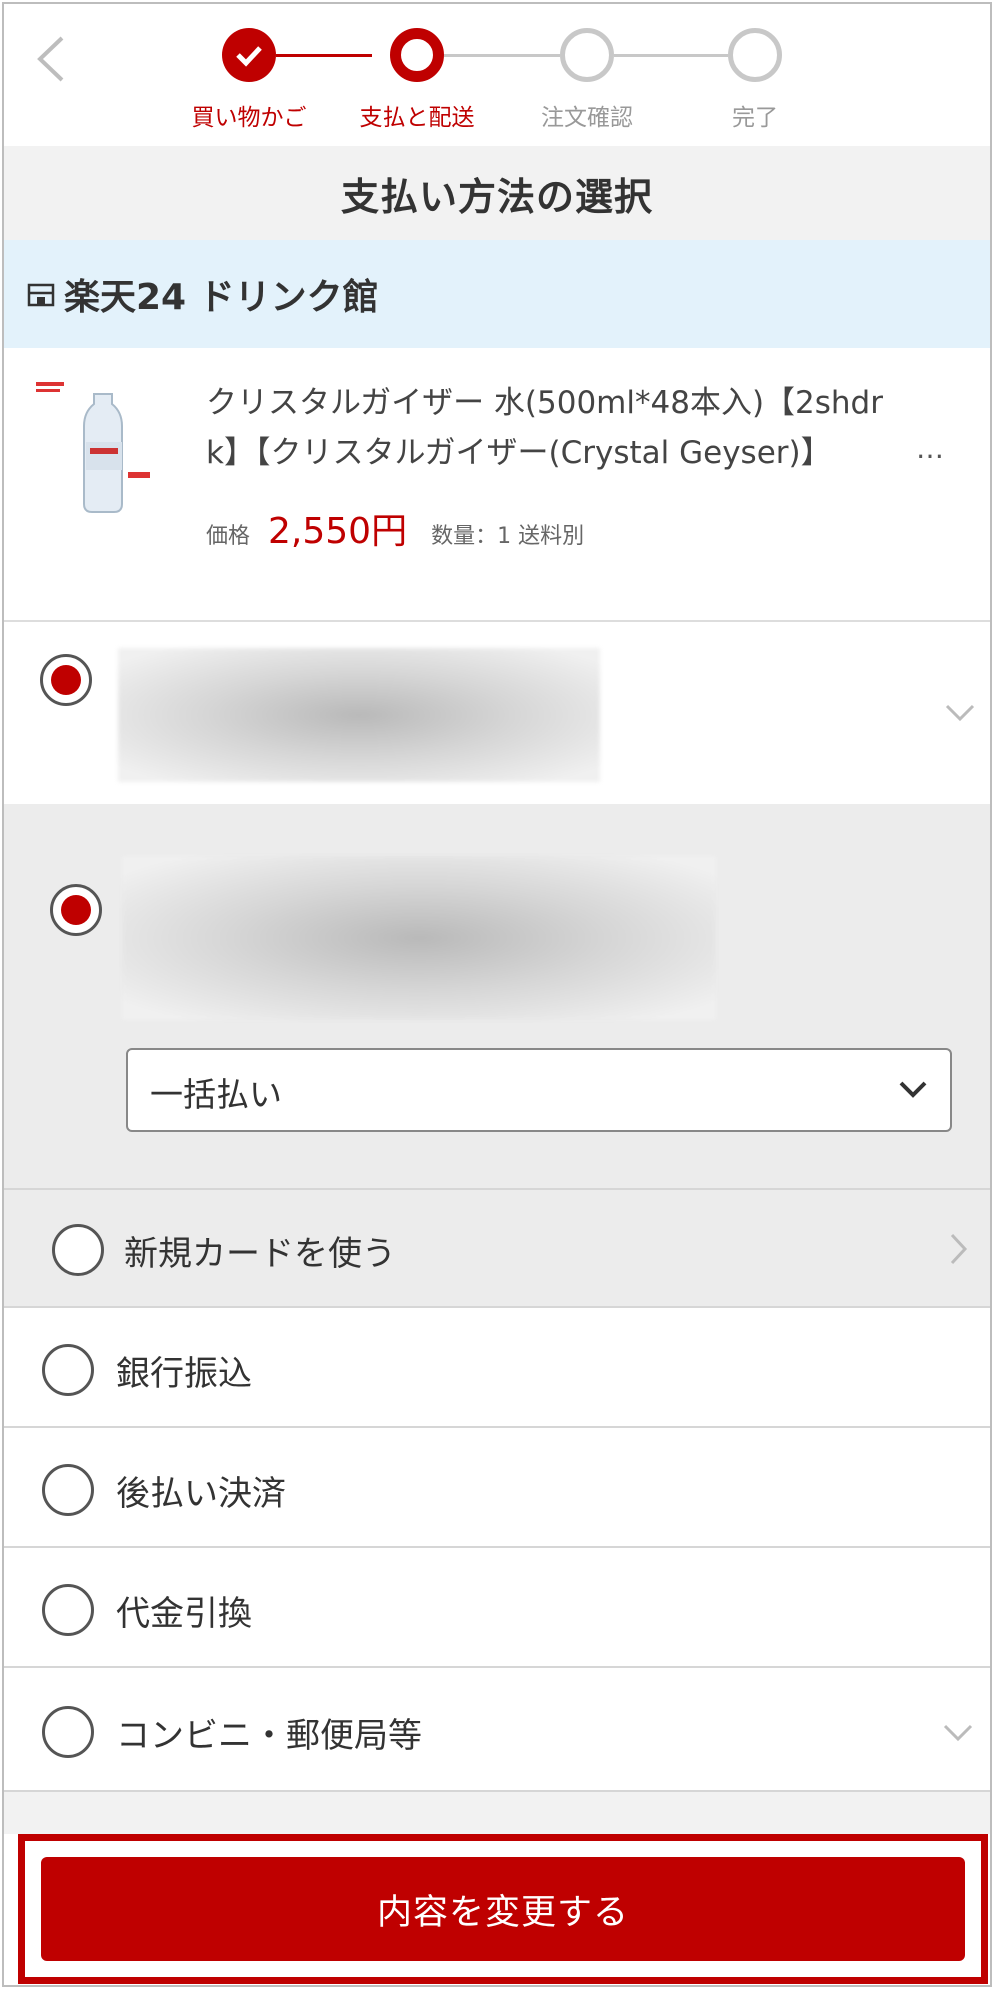 Image resolution: width=996 pixels, height=1991 pixels. Describe the element at coordinates (497, 1813) in the screenshot. I see `footer-spacer` at that location.